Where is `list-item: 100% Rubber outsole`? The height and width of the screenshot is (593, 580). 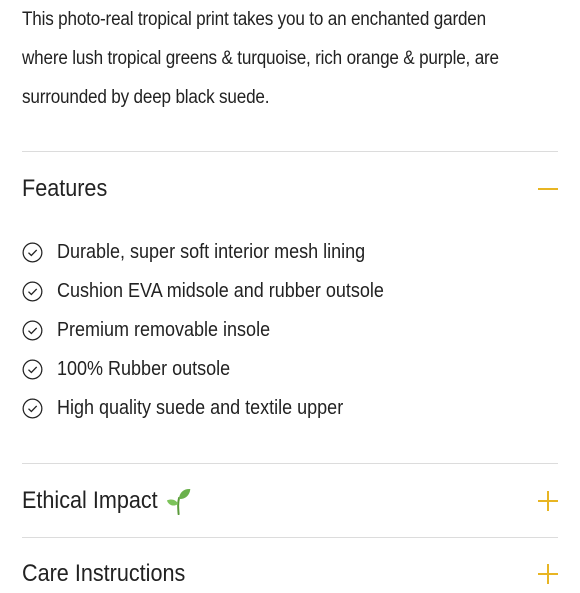 list-item: 100% Rubber outsole is located at coordinates (290, 369).